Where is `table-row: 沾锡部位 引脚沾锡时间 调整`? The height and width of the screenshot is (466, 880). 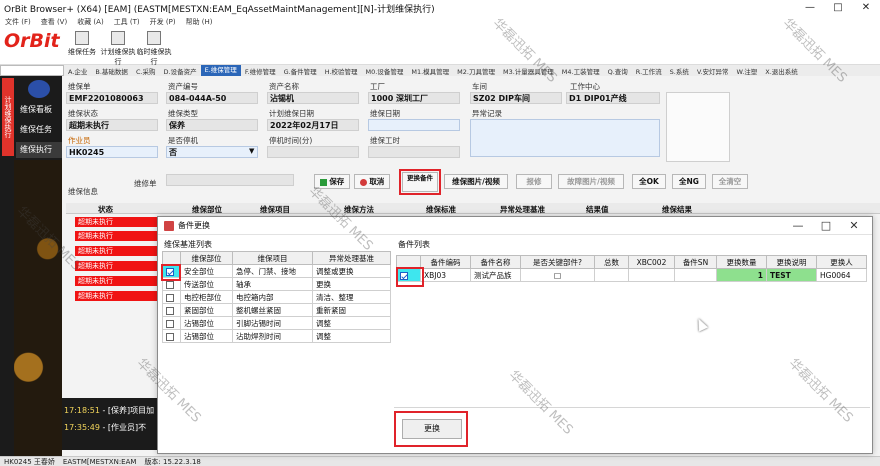 table-row: 沾锡部位 引脚沾锡时间 调整 is located at coordinates (276, 323).